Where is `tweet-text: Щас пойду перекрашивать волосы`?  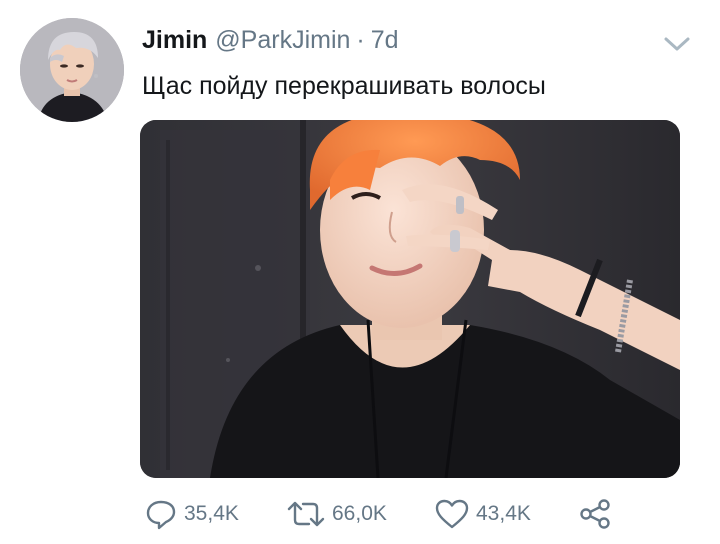 tweet-text: Щас пойду перекрашивать волосы is located at coordinates (344, 86).